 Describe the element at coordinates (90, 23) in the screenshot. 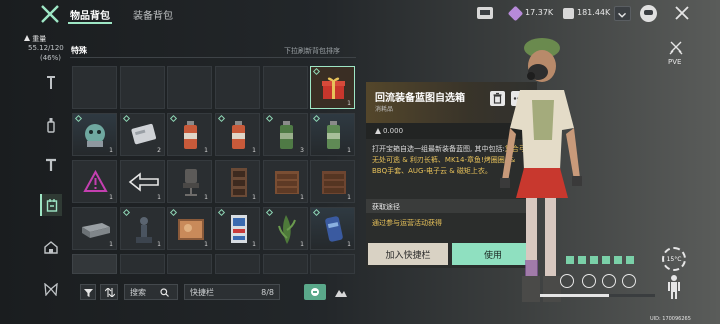

I see `active-tab-indicator` at that location.